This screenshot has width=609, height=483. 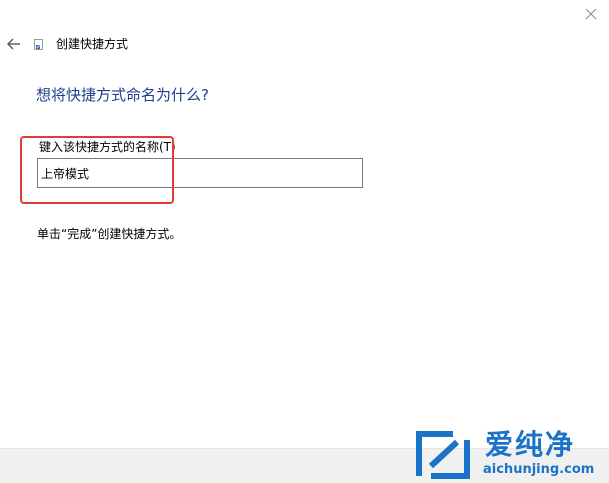 What do you see at coordinates (107, 147) in the screenshot?
I see `shortcut-name-label: 键入该快捷方式的名称(T)` at bounding box center [107, 147].